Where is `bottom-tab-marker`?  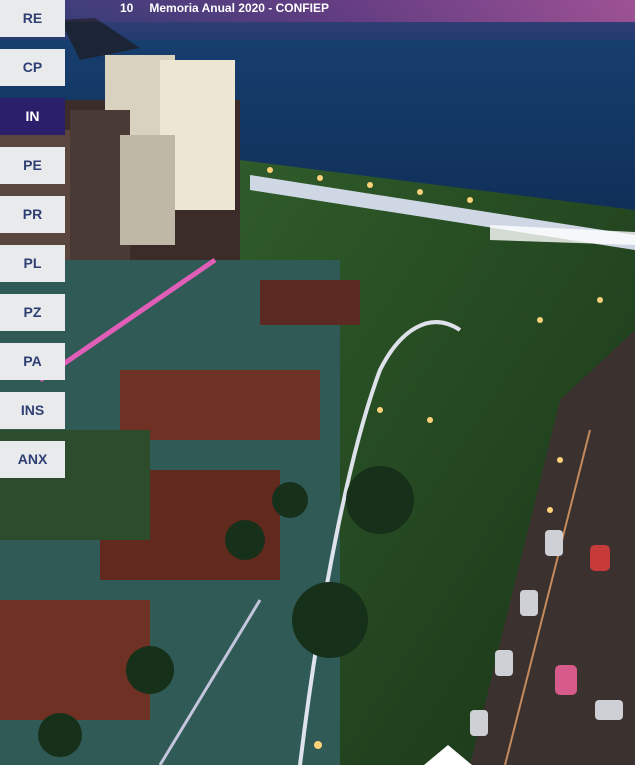 bottom-tab-marker is located at coordinates (448, 755).